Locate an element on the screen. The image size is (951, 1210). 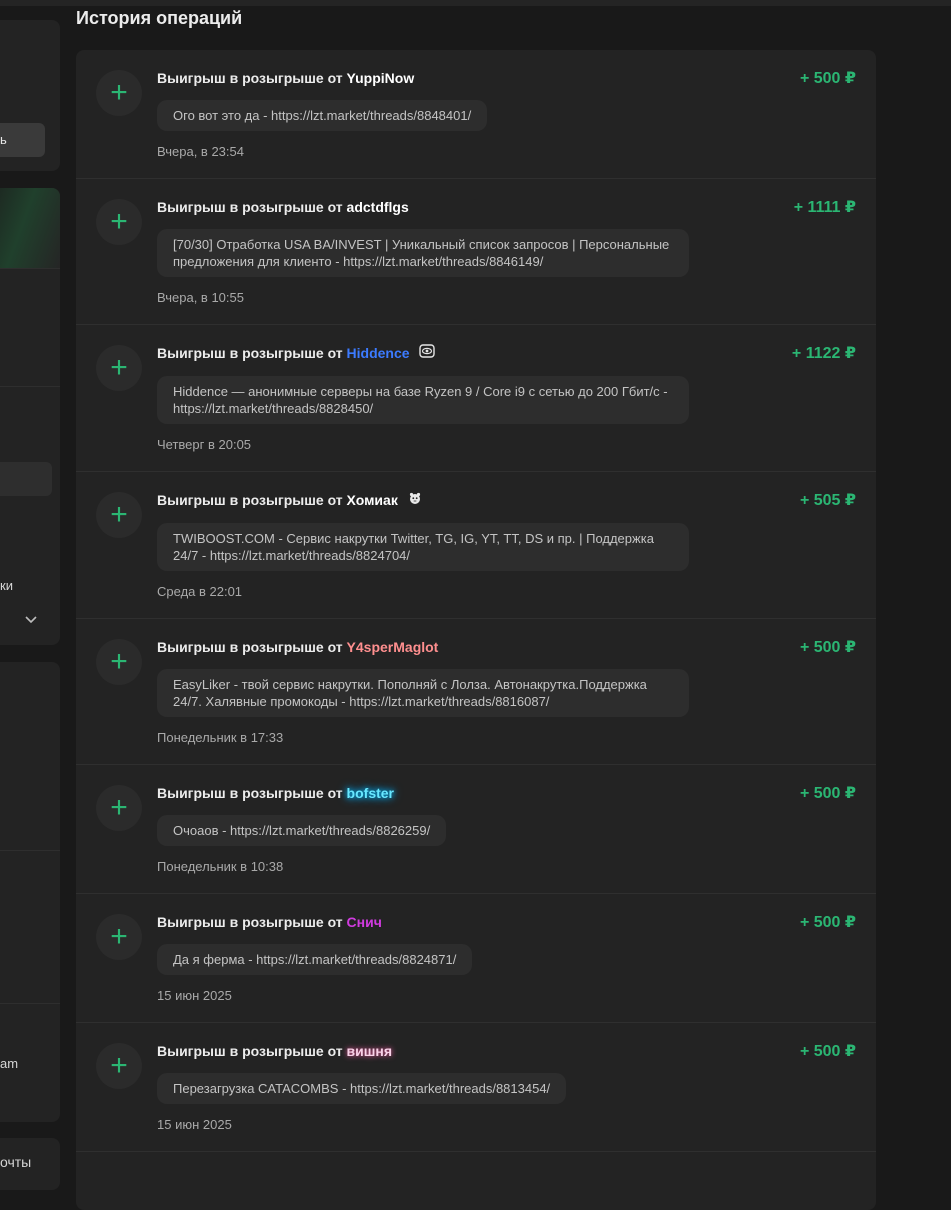
sidebar-action-button: ь is located at coordinates (22, 140).